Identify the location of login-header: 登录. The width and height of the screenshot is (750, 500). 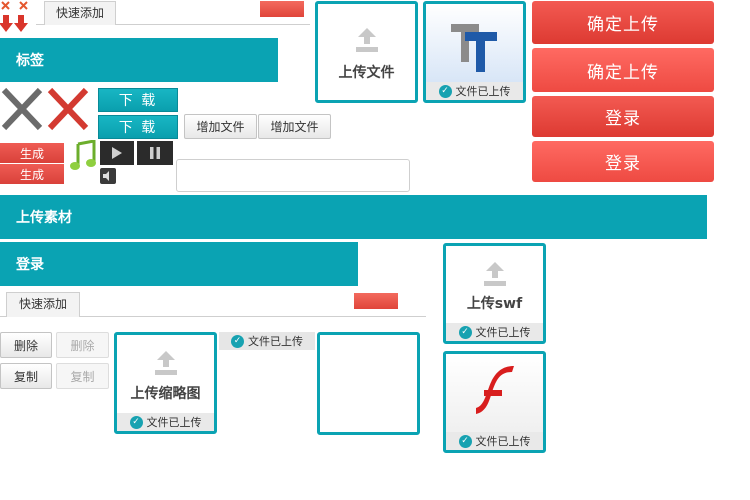
(179, 264).